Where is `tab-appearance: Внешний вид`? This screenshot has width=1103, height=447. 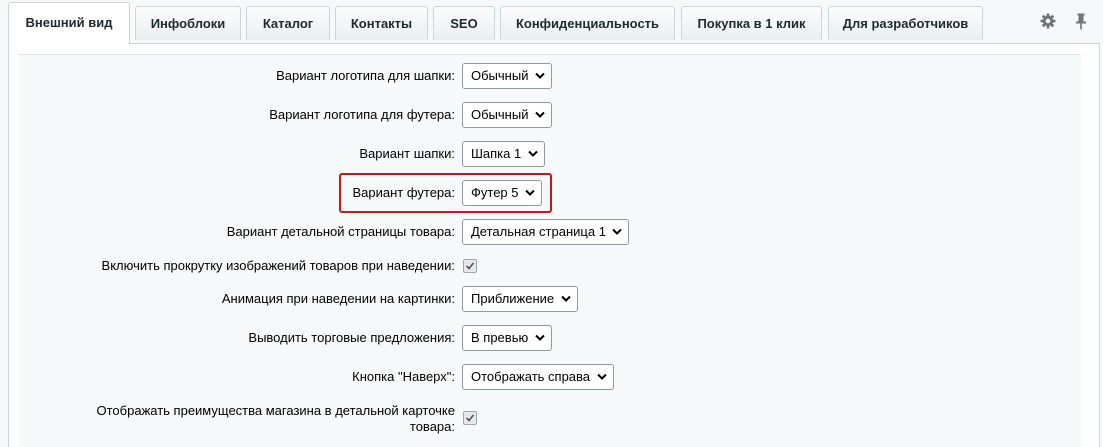 tab-appearance: Внешний вид is located at coordinates (69, 23).